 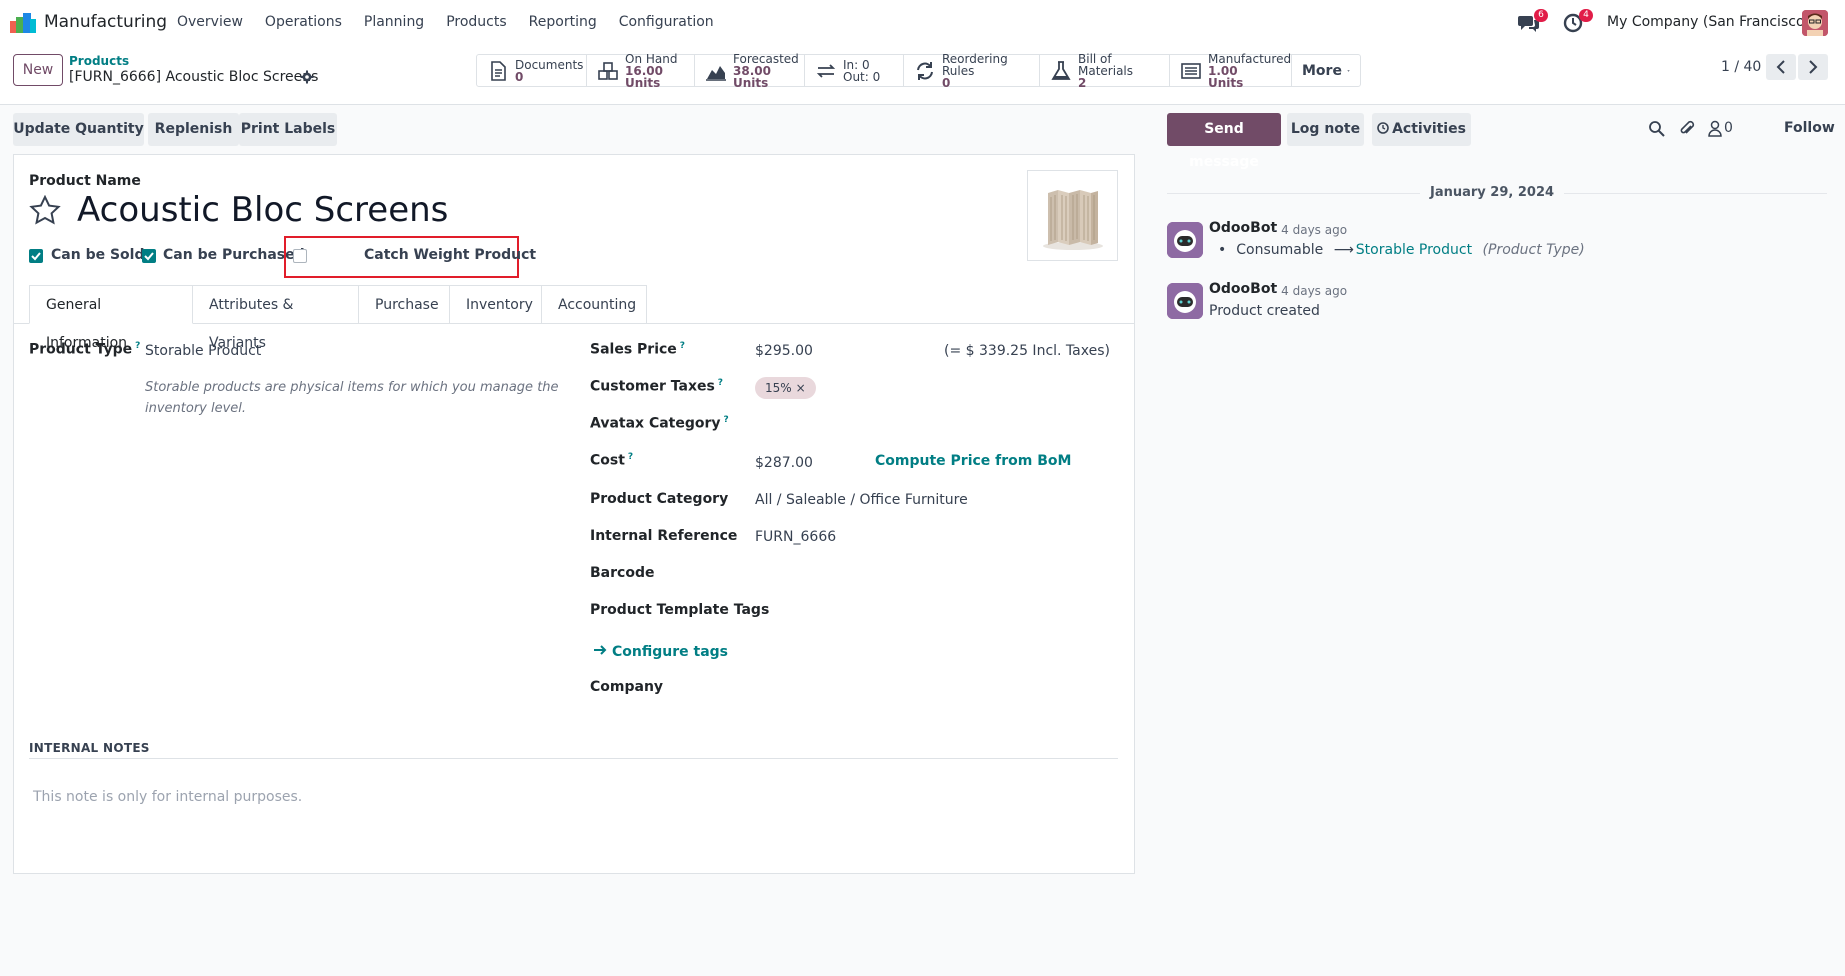 What do you see at coordinates (394, 22) in the screenshot?
I see `menu-planning: Planning` at bounding box center [394, 22].